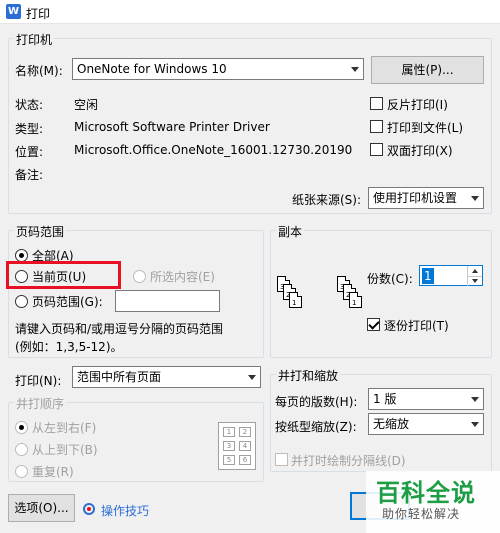  Describe the element at coordinates (21, 471) in the screenshot. I see `repeat-radio` at that location.